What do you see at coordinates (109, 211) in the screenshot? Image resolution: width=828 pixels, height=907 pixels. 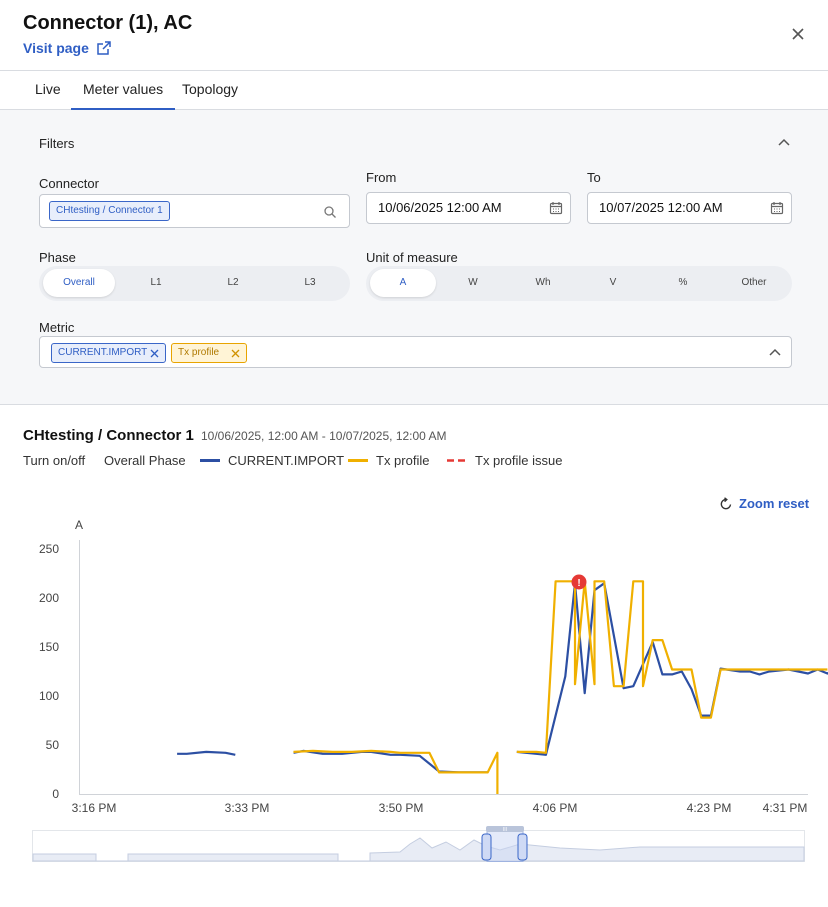 I see `connector-chip: CHtesting / Connector 1` at bounding box center [109, 211].